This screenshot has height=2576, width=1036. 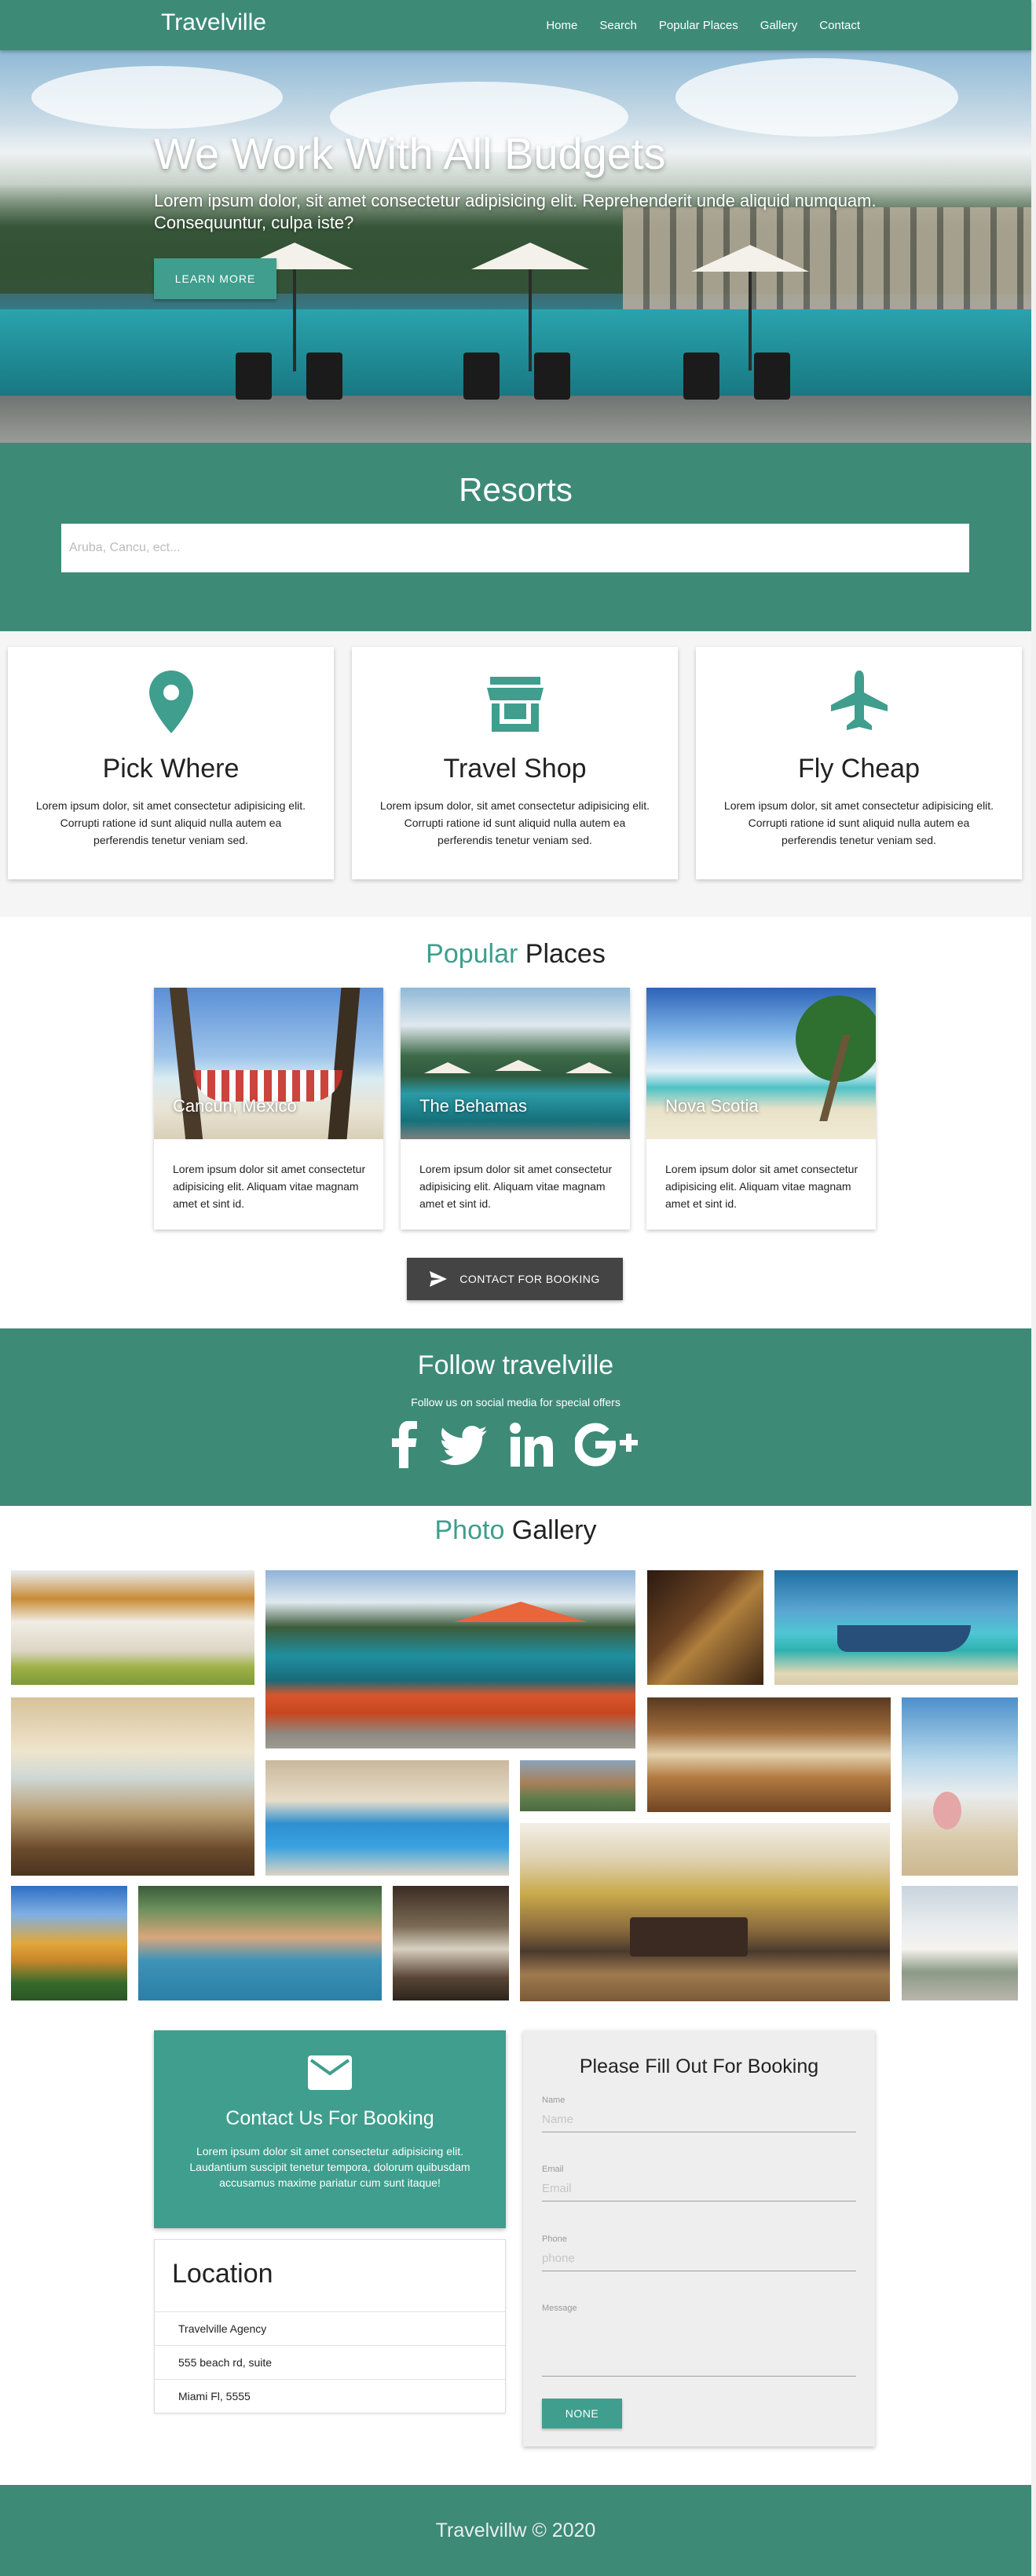 I want to click on title-rest: Gallery, so click(x=550, y=1530).